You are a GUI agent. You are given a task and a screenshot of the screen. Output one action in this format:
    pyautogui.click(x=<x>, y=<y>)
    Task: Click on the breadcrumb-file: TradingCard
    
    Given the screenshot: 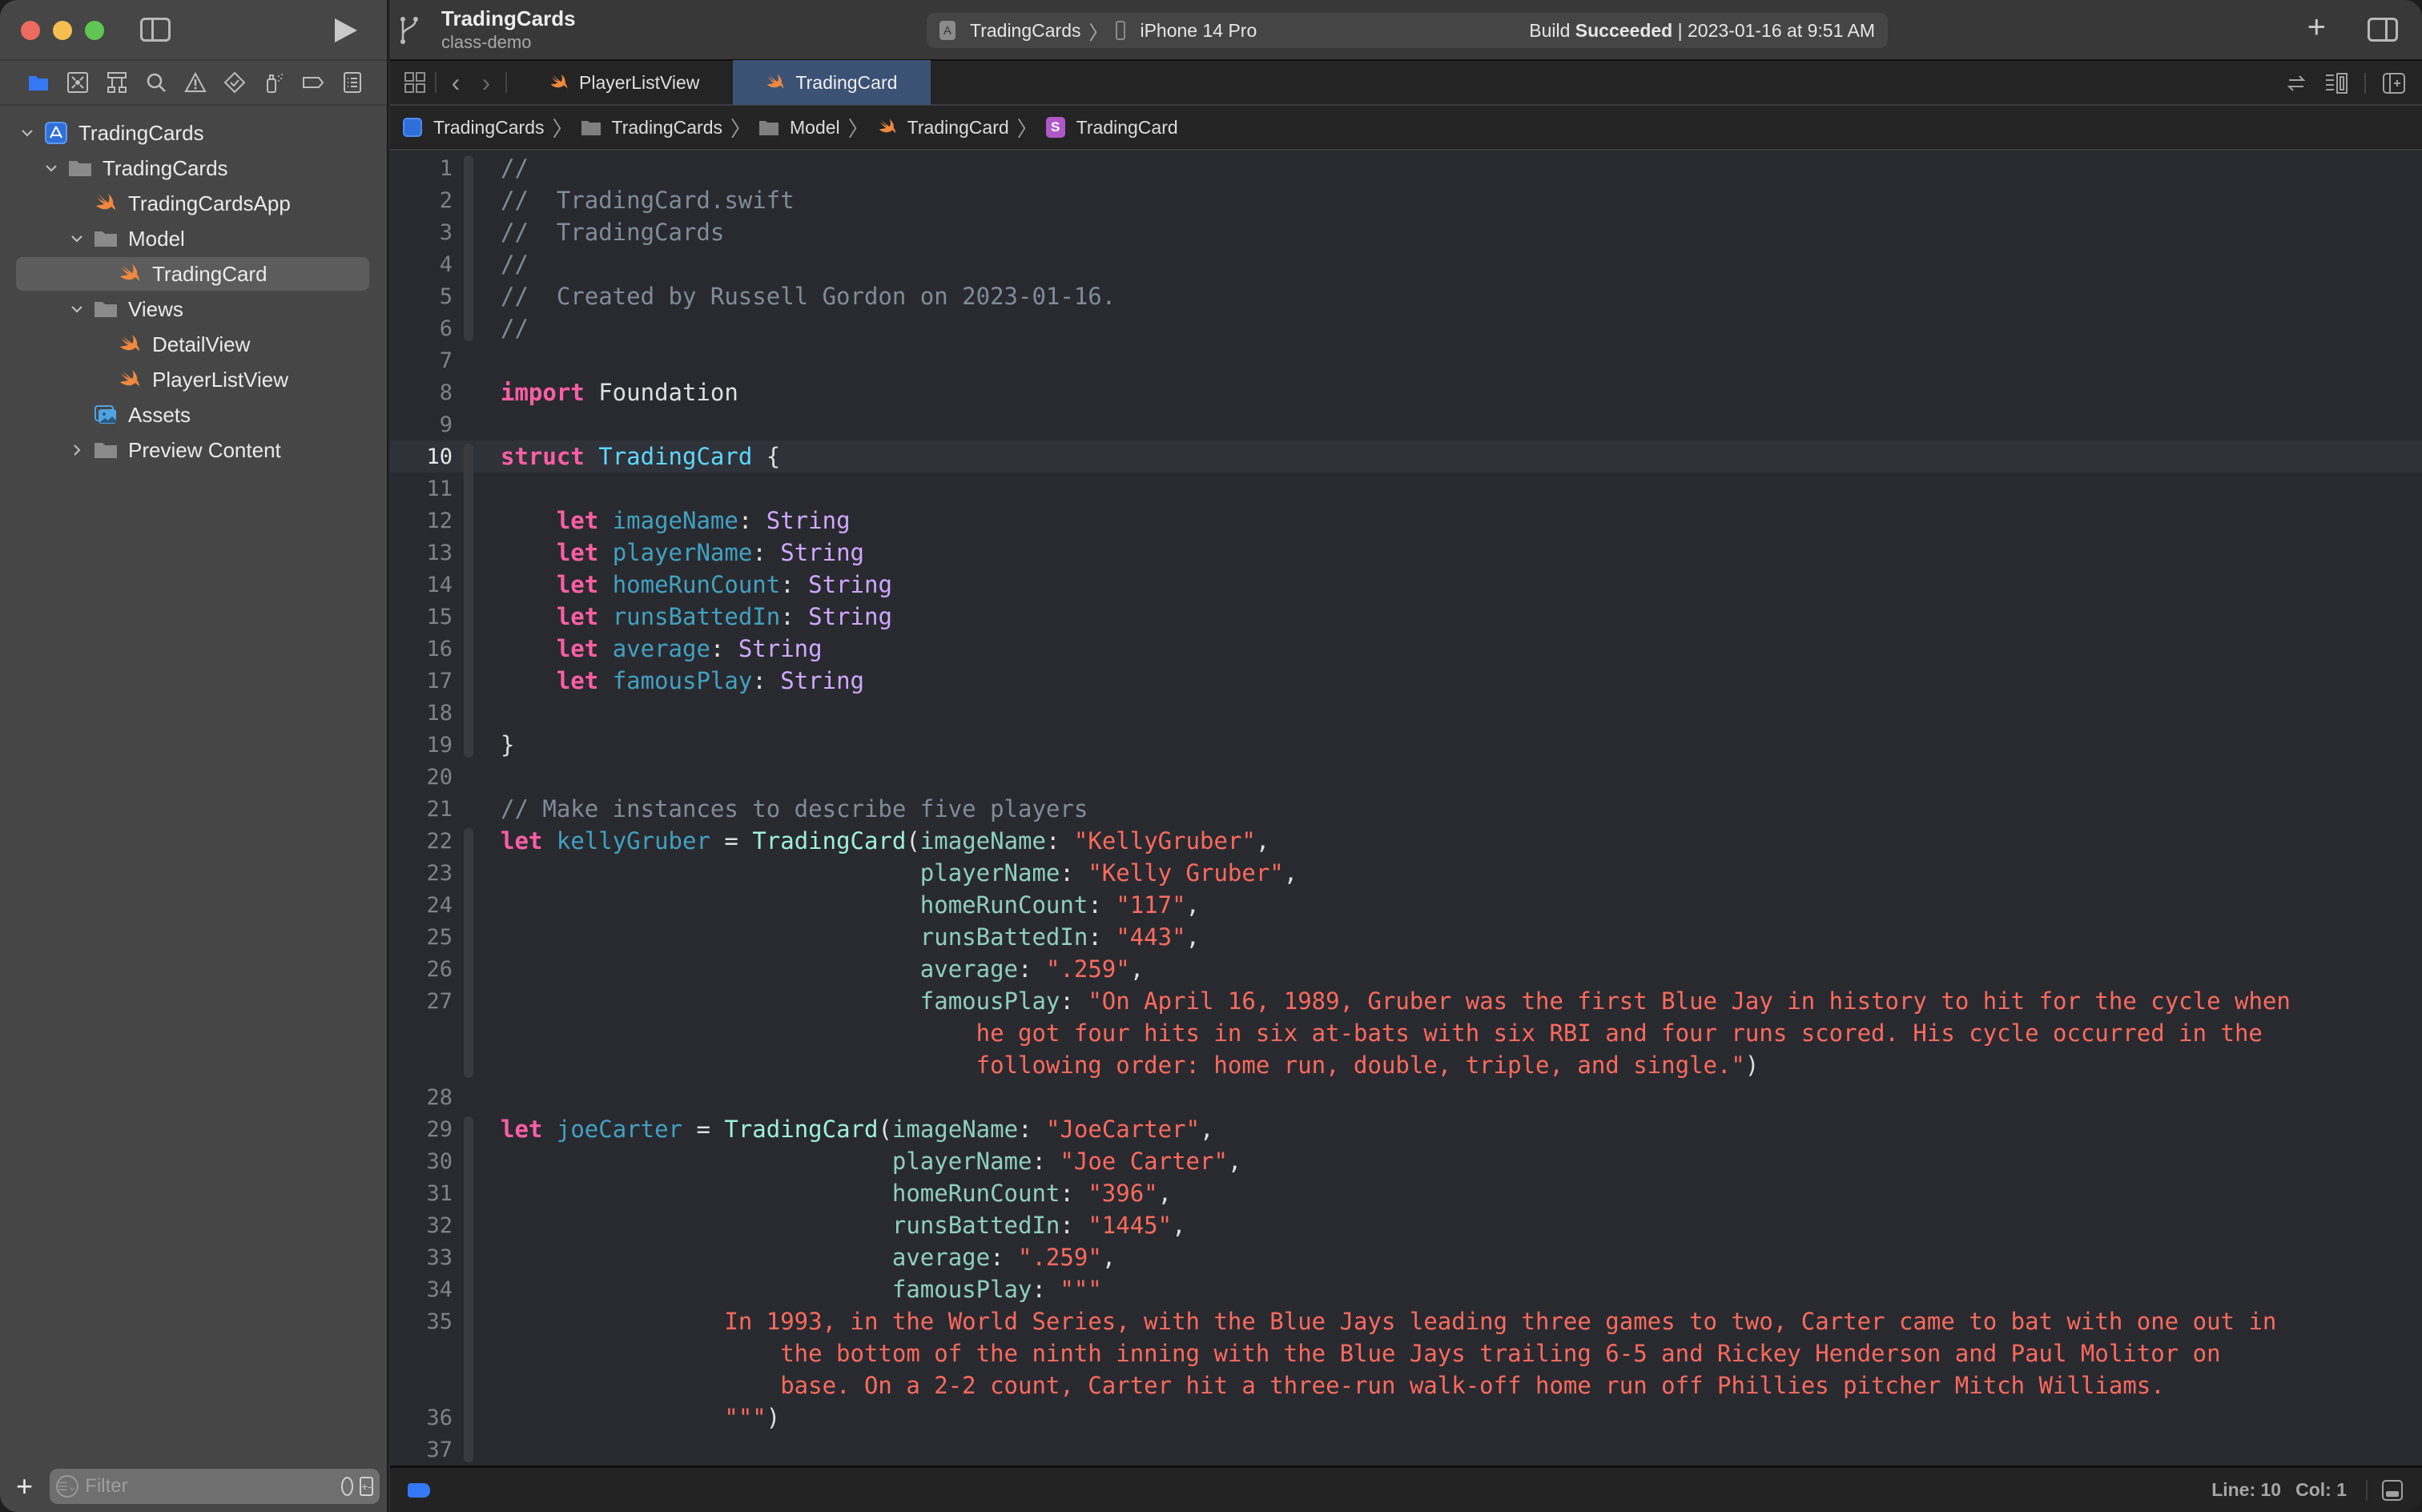 What is the action you would take?
    pyautogui.click(x=943, y=128)
    